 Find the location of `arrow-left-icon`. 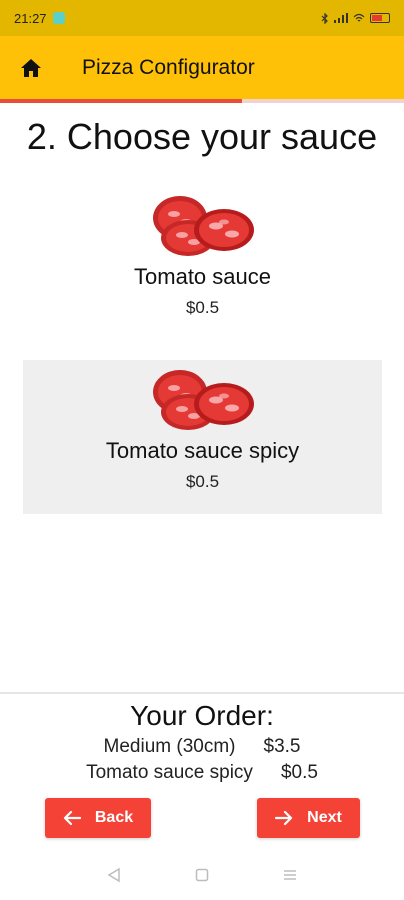

arrow-left-icon is located at coordinates (72, 818).